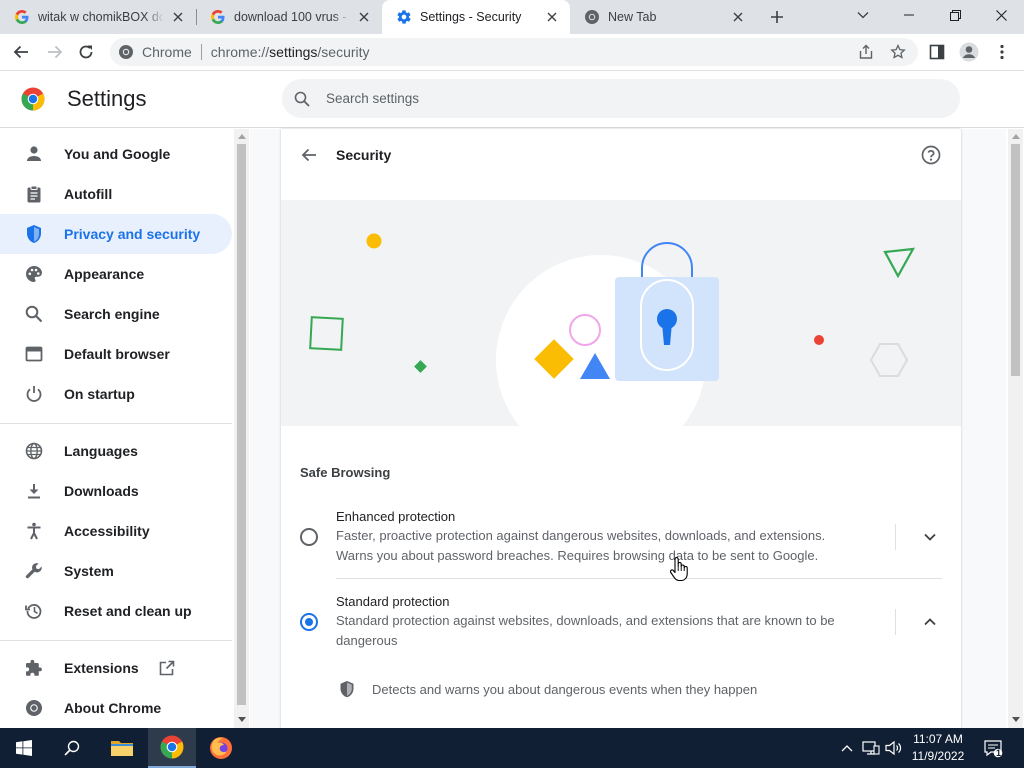 This screenshot has width=1024, height=768. Describe the element at coordinates (116, 451) in the screenshot. I see `sidebar-item-languages: Languages` at that location.